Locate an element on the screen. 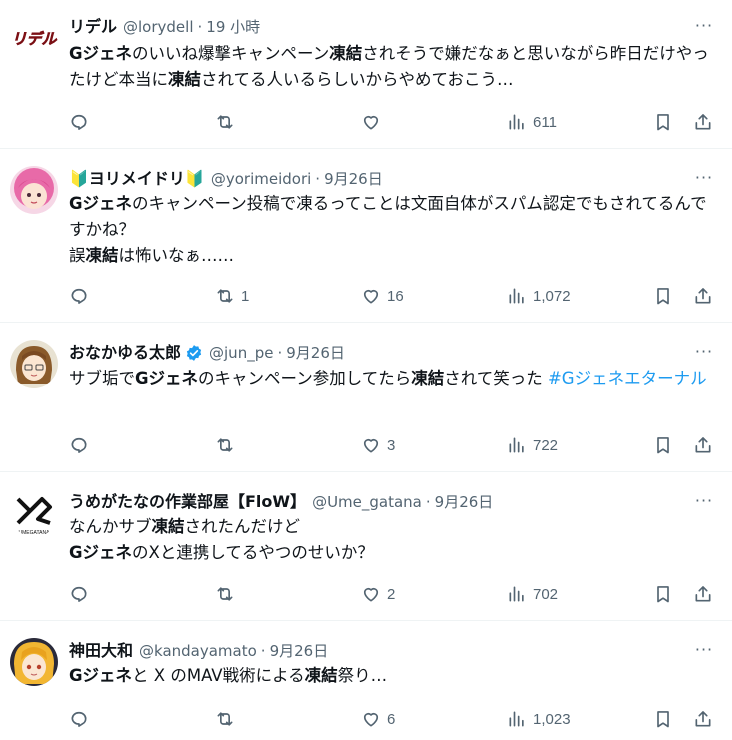  like-button: 2 is located at coordinates (378, 594).